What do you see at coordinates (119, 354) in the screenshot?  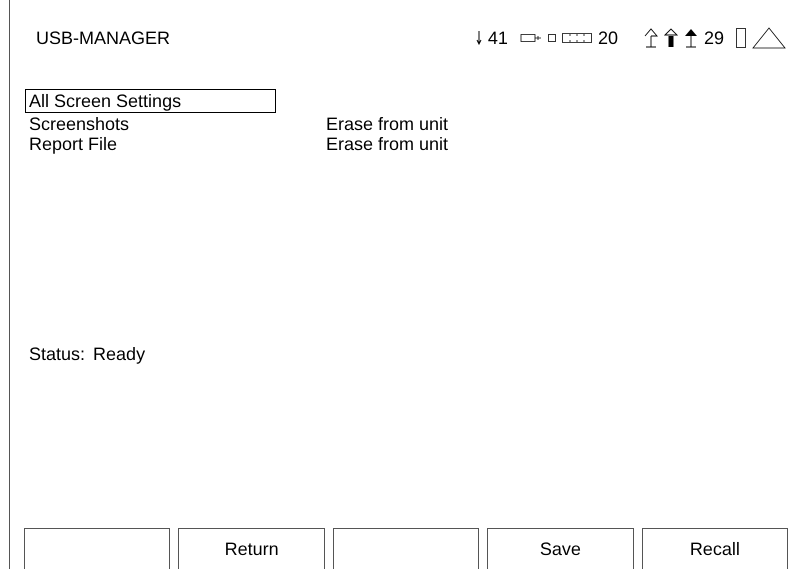 I see `status-value: Ready` at bounding box center [119, 354].